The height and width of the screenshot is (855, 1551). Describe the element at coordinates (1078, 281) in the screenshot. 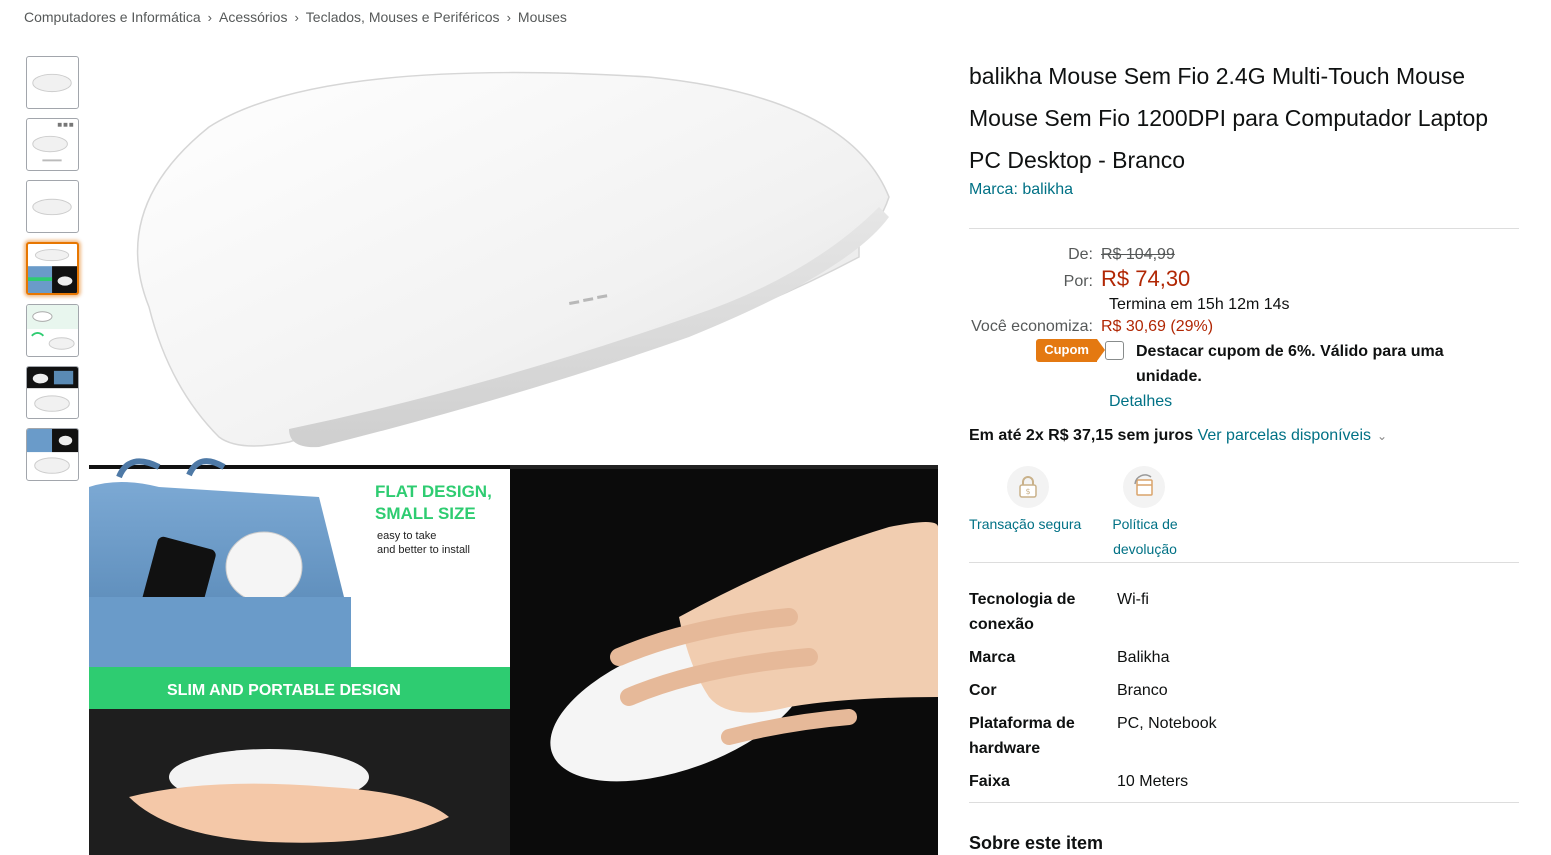

I see `price-por-label: Por:` at that location.